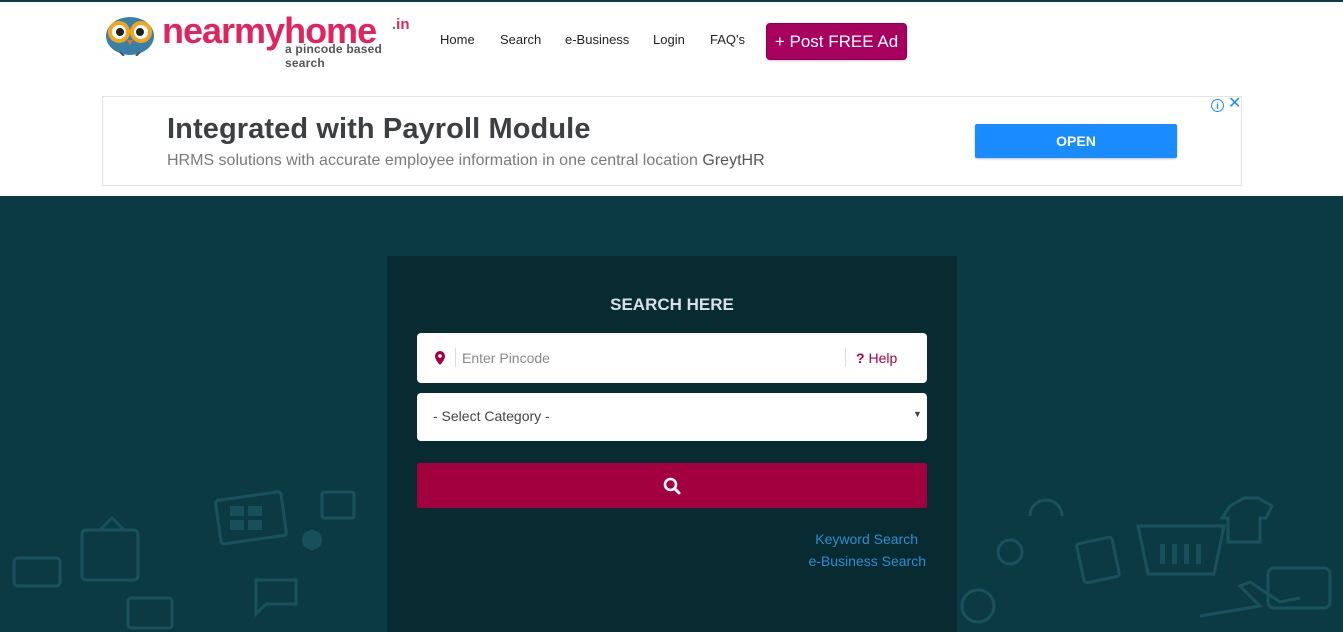 This screenshot has width=1343, height=632. What do you see at coordinates (1217, 105) in the screenshot?
I see `info-icon: i` at bounding box center [1217, 105].